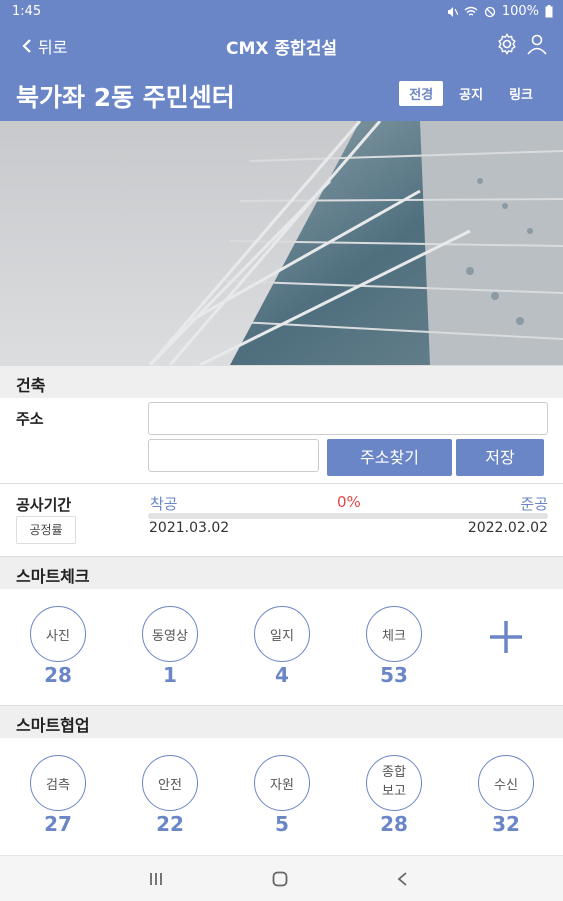 The width and height of the screenshot is (563, 901). I want to click on period-panel: 공사기간 공정률 착공 0% 준공 2021.03.02 2022.02.02, so click(281, 520).